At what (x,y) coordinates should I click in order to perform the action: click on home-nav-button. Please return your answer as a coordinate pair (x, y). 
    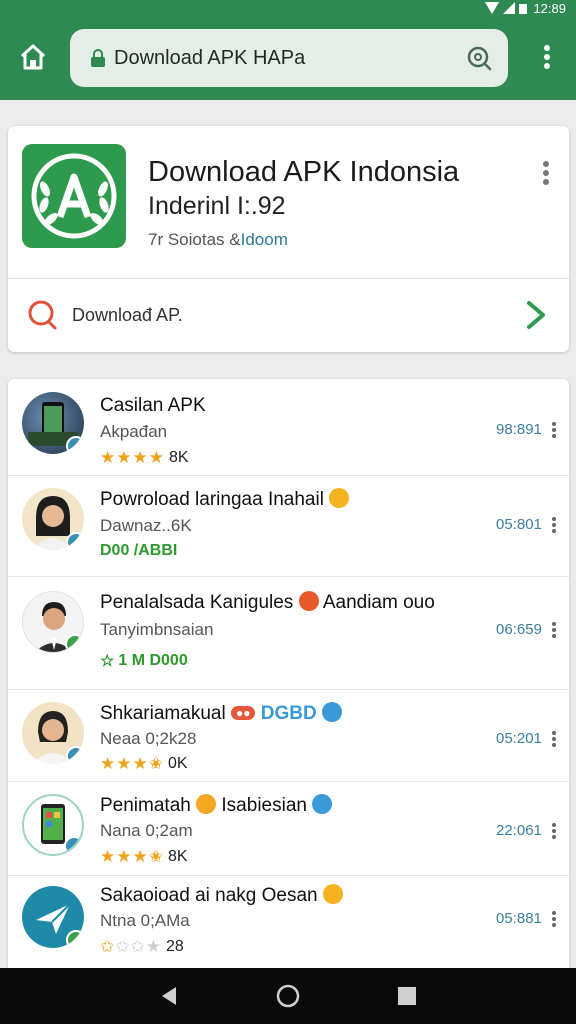
    Looking at the image, I should click on (288, 996).